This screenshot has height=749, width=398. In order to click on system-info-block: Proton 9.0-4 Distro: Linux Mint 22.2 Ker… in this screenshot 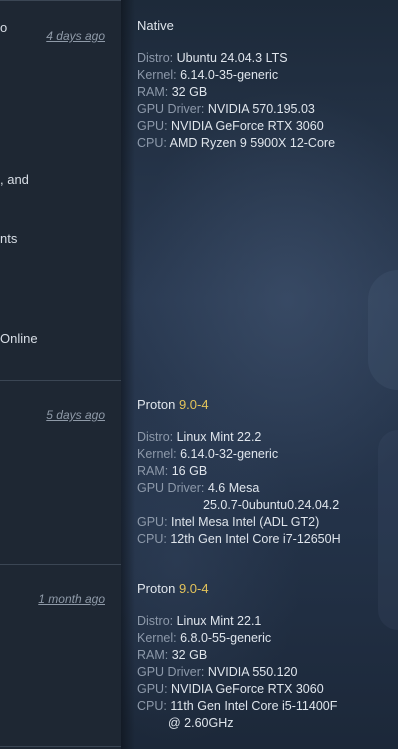, I will do `click(264, 472)`.